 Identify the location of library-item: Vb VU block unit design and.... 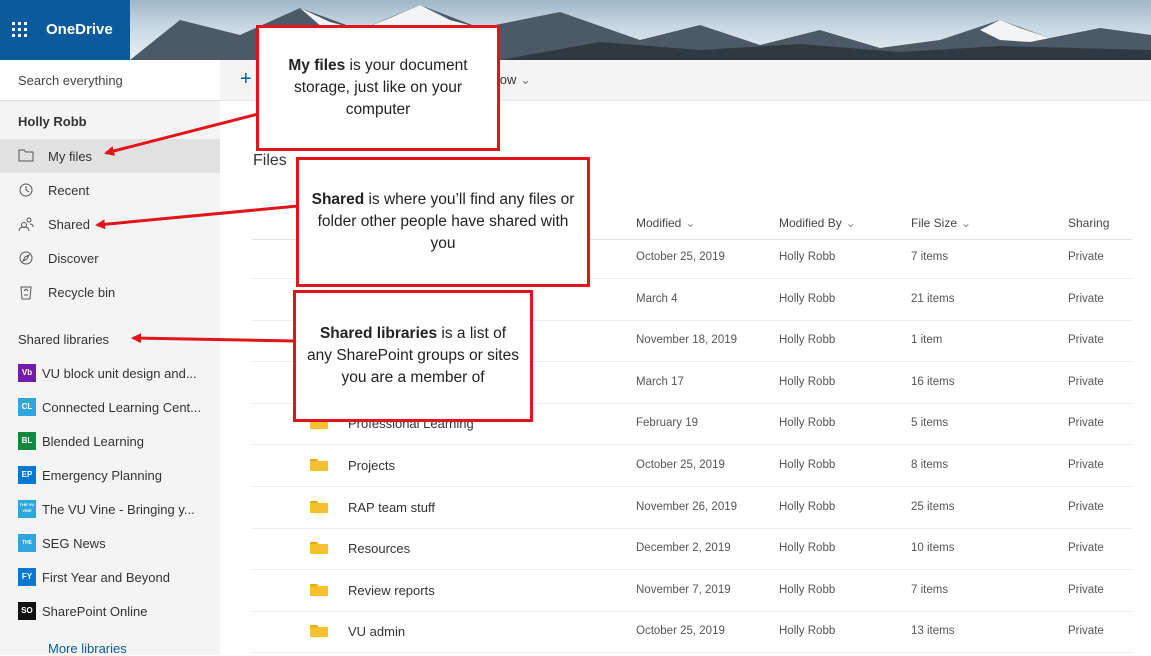
(110, 373).